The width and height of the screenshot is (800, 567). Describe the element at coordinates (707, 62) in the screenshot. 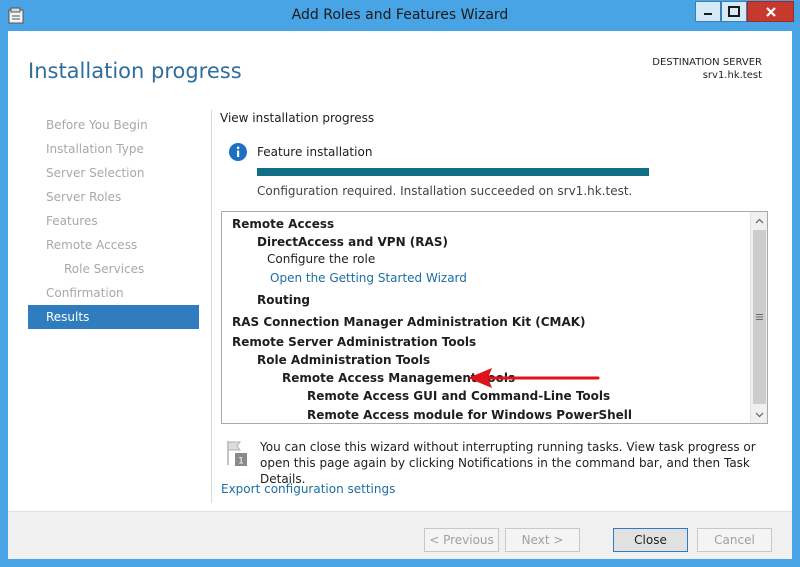

I see `destination-label: DESTINATION SERVER` at that location.